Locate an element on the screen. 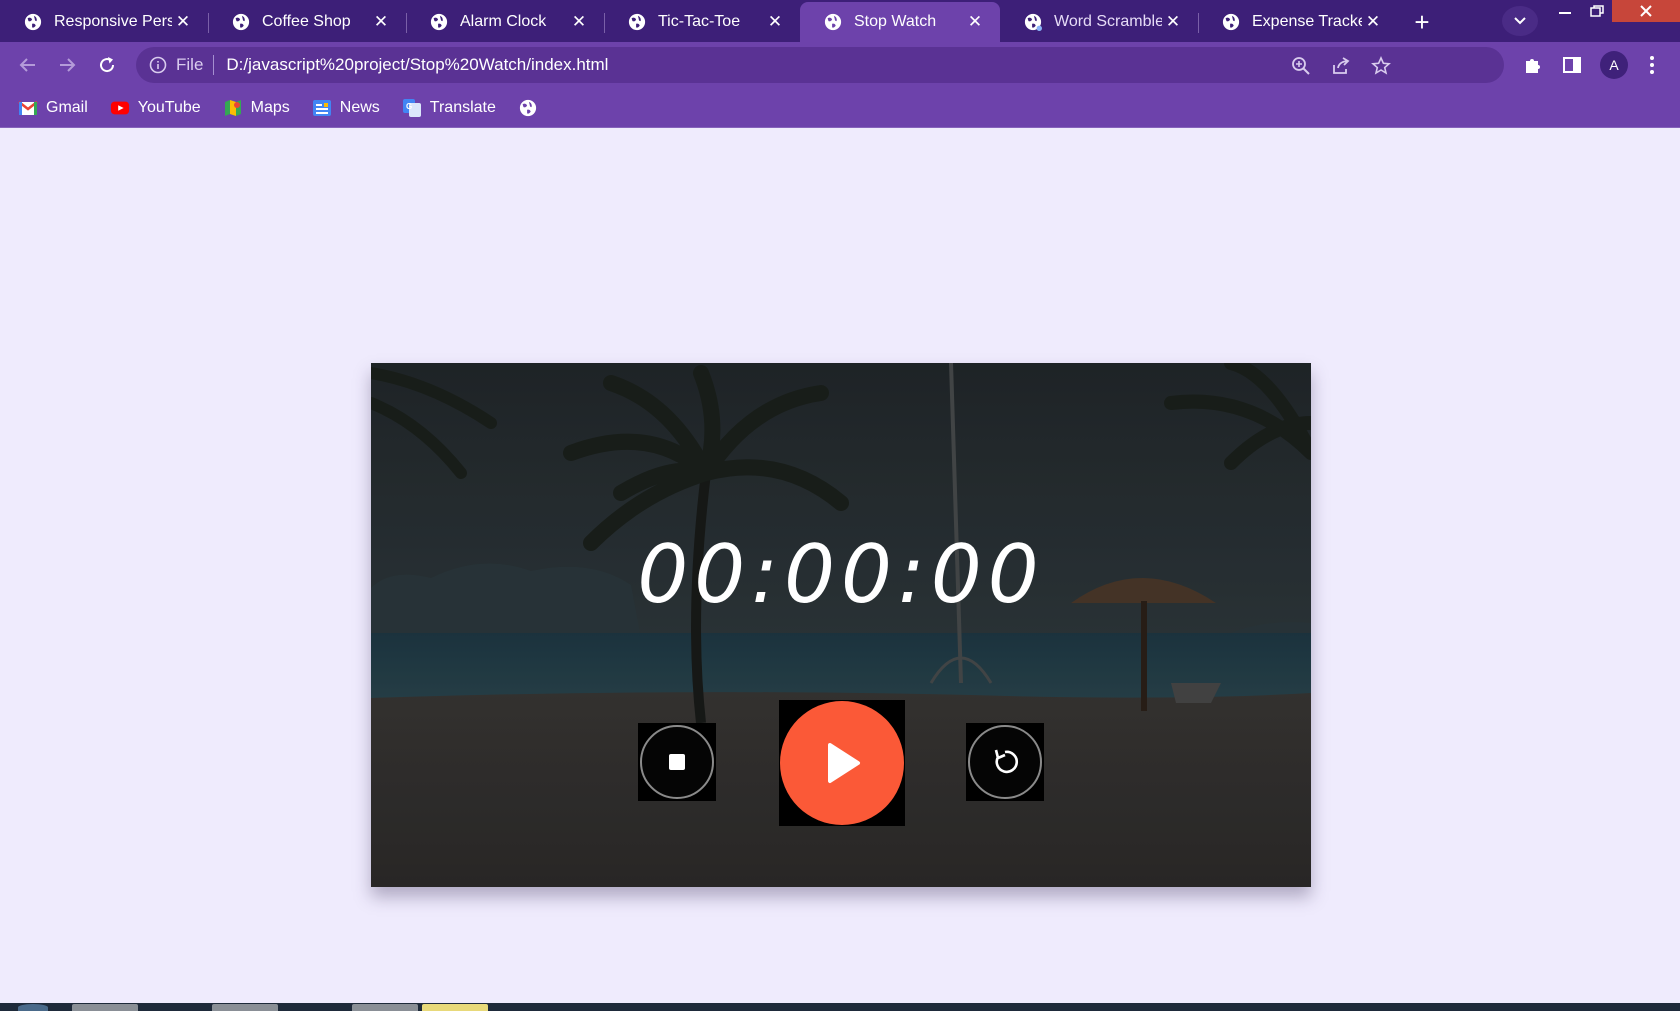 This screenshot has height=1011, width=1680. back-button is located at coordinates (28, 65).